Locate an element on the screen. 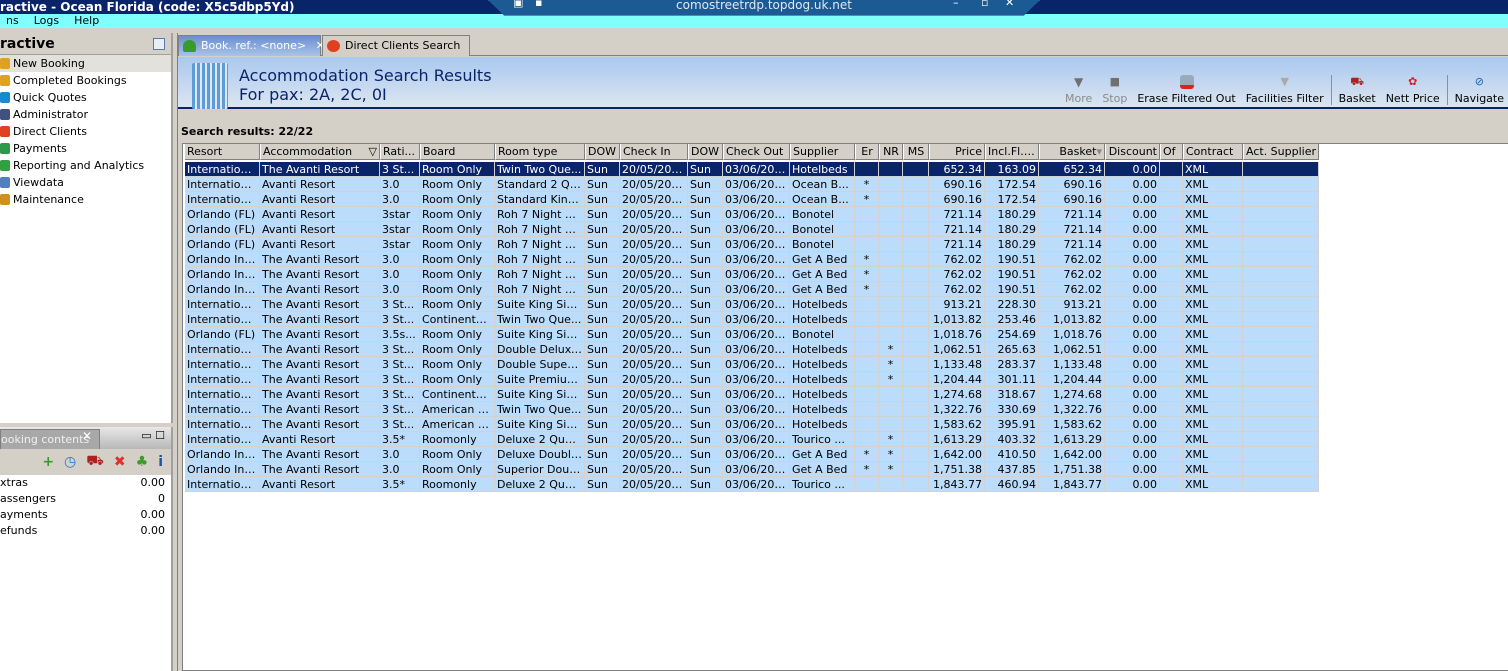 The image size is (1508, 671). clock-icon: ◷ is located at coordinates (70, 462).